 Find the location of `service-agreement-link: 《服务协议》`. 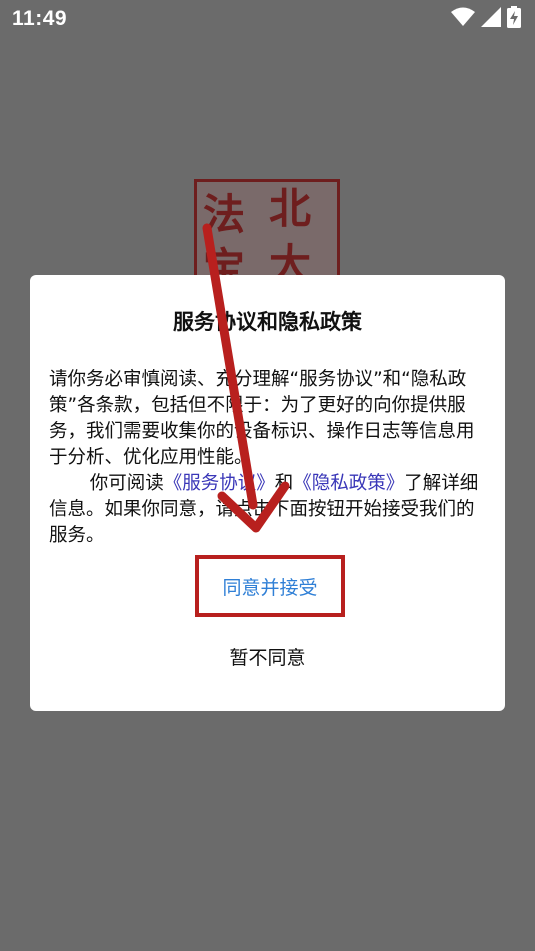

service-agreement-link: 《服务协议》 is located at coordinates (219, 483).